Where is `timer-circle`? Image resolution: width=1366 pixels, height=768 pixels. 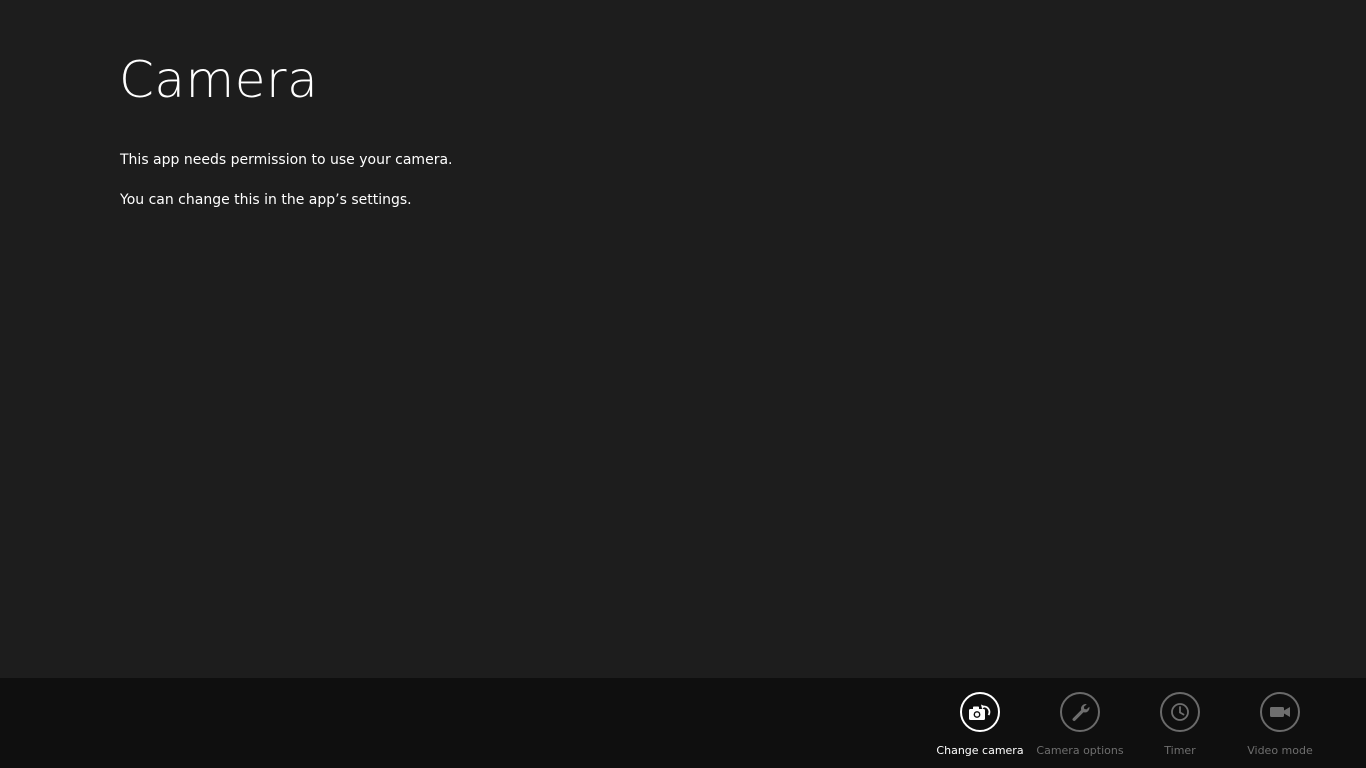 timer-circle is located at coordinates (1180, 712).